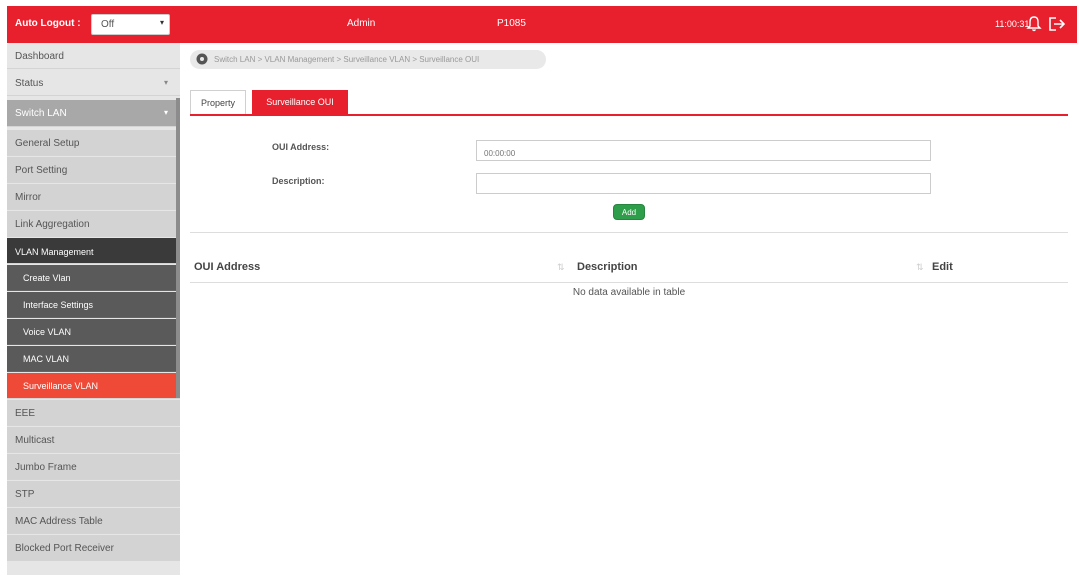 The image size is (1079, 576). What do you see at coordinates (41, 170) in the screenshot?
I see `sidebar-item-label: Port Setting` at bounding box center [41, 170].